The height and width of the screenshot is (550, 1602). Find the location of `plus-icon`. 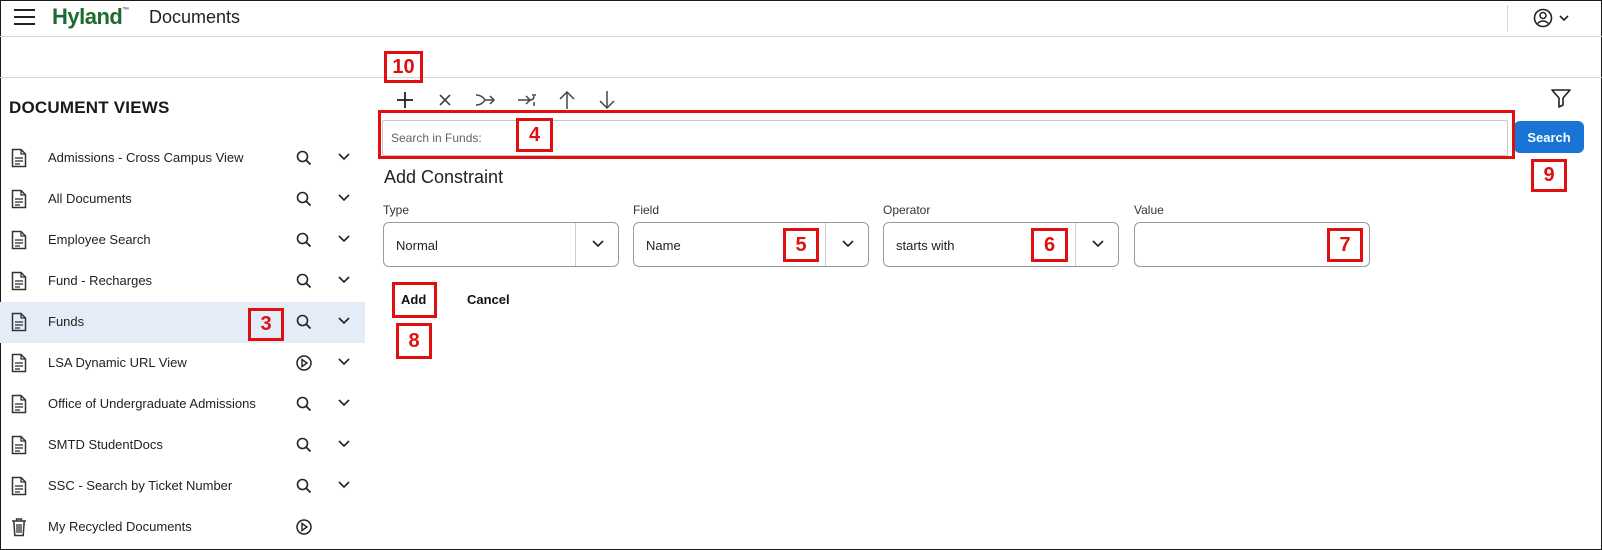

plus-icon is located at coordinates (405, 100).